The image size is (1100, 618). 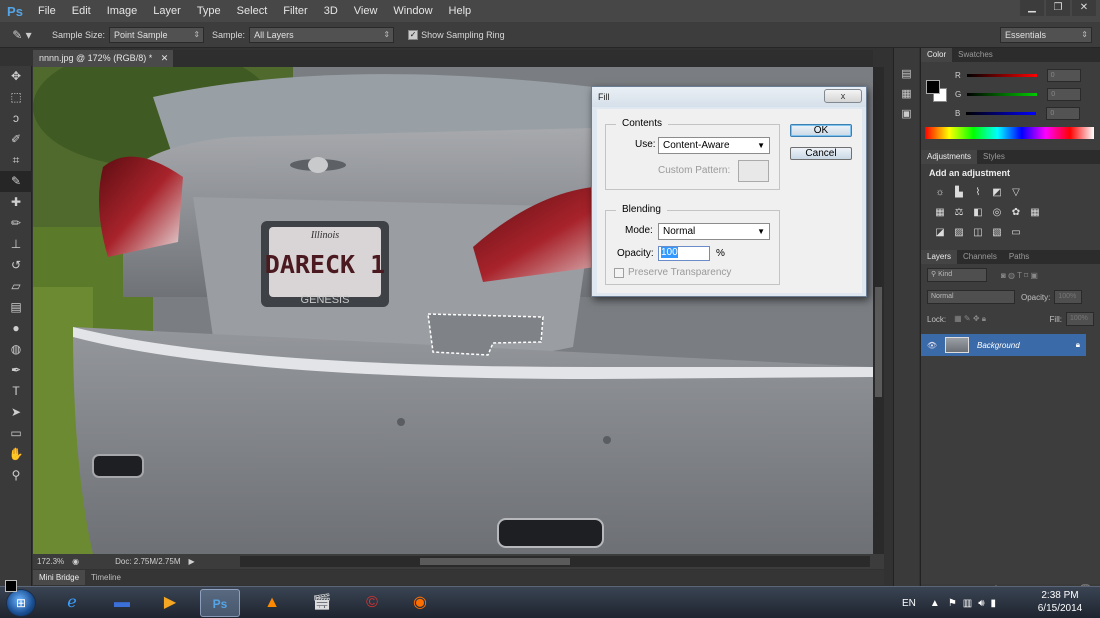 What do you see at coordinates (16, 76) in the screenshot?
I see `move-tool-icon: ✥` at bounding box center [16, 76].